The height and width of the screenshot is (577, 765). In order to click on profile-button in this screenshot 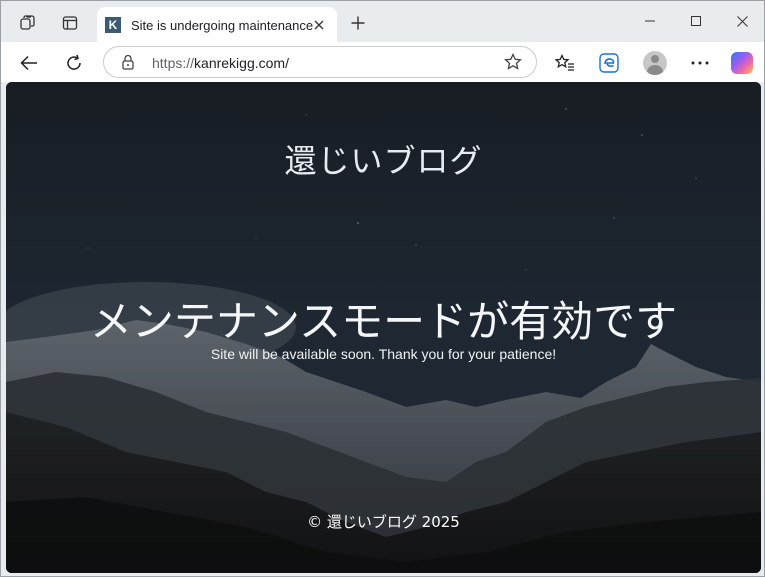, I will do `click(655, 63)`.